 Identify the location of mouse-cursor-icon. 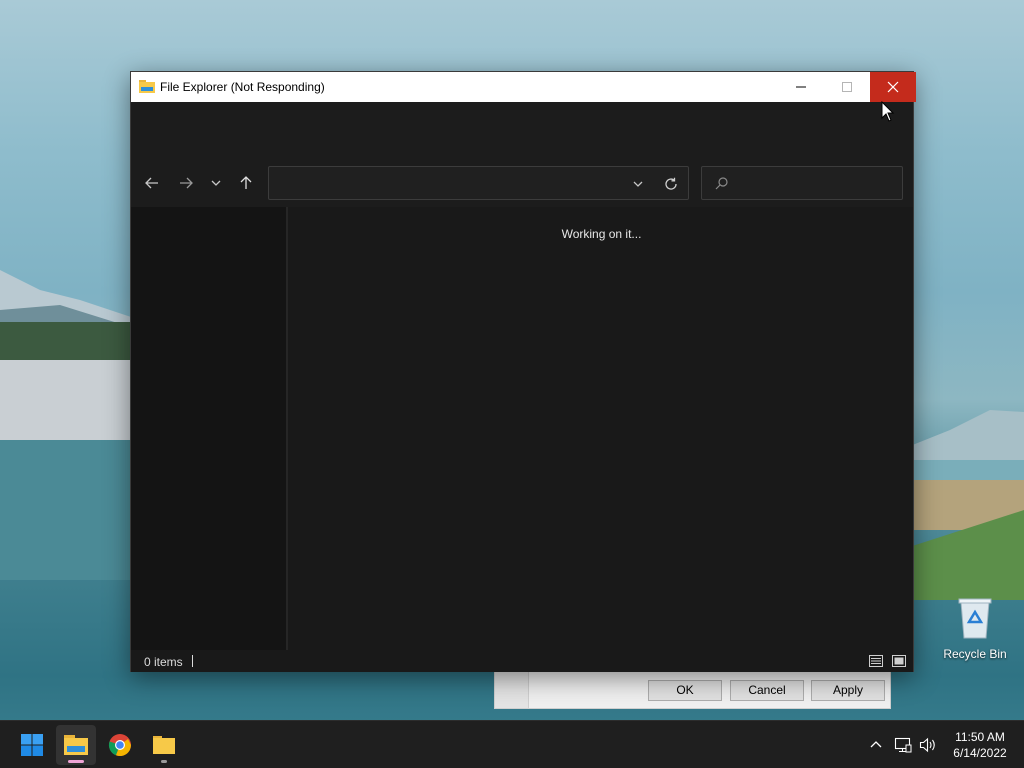
(888, 111).